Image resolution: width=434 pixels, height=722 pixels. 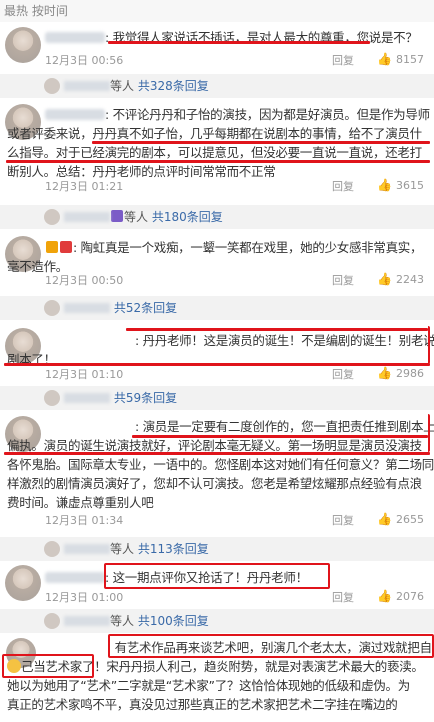 I want to click on sort-tabs: 最热 按时间, so click(x=36, y=10).